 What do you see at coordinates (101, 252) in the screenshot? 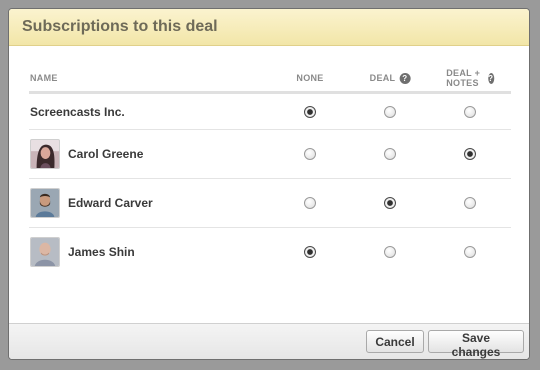
I see `row-name-label: James Shin` at bounding box center [101, 252].